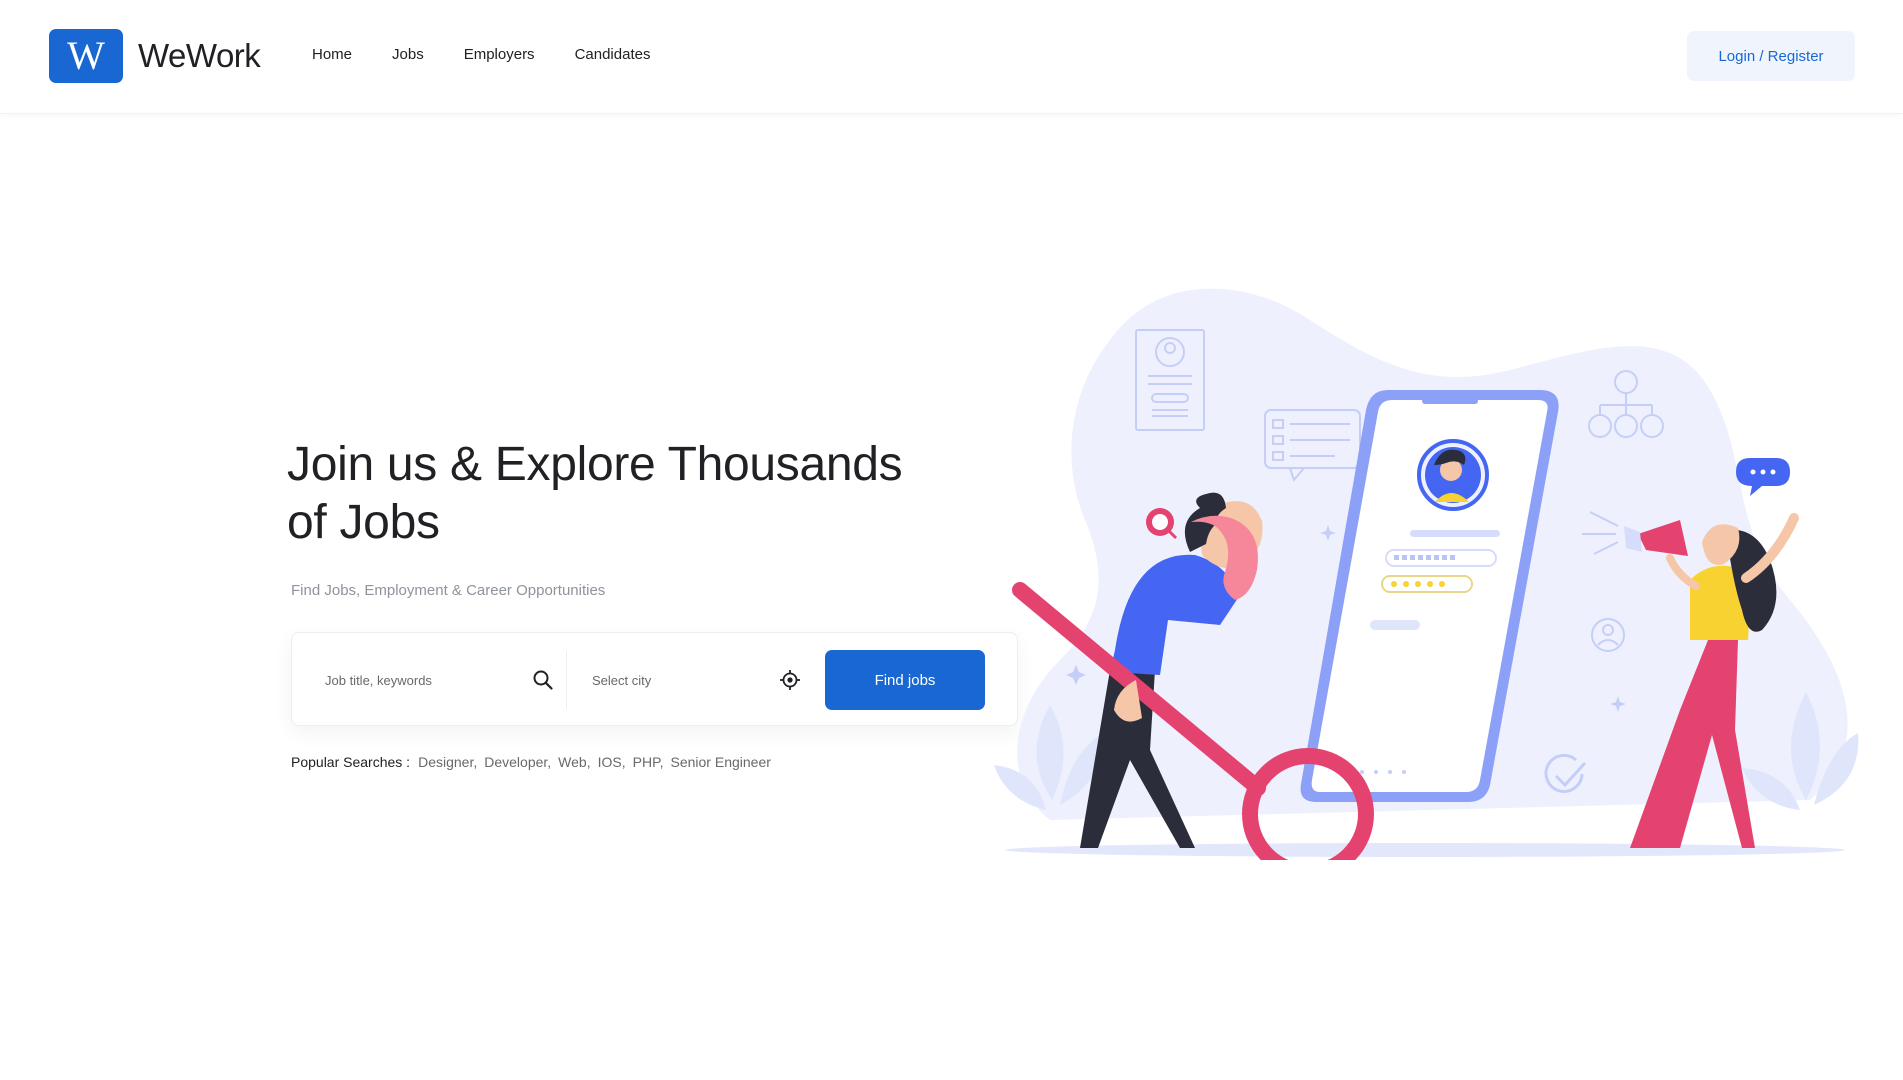 Image resolution: width=1903 pixels, height=1080 pixels. What do you see at coordinates (517, 762) in the screenshot?
I see `popular-tag-developer: Developer,` at bounding box center [517, 762].